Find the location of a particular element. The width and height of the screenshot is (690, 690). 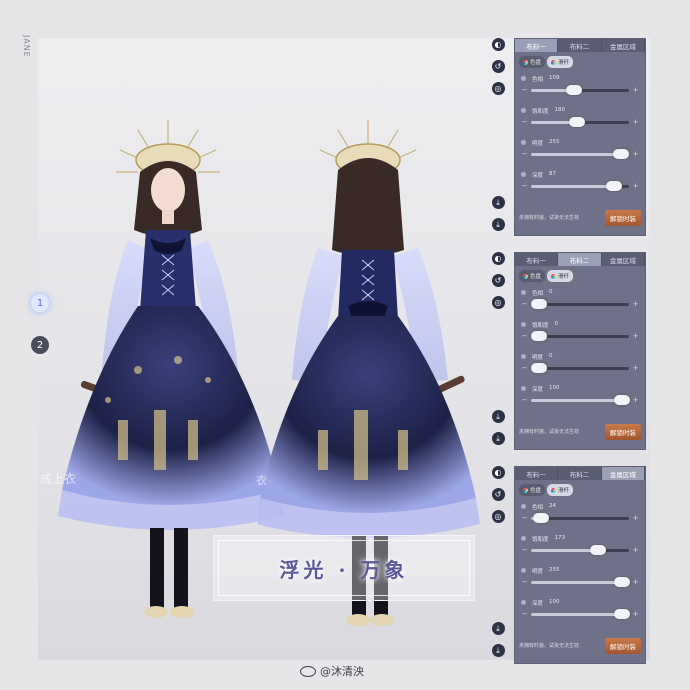

slider-label-row: 深度 87 is located at coordinates (580, 171).